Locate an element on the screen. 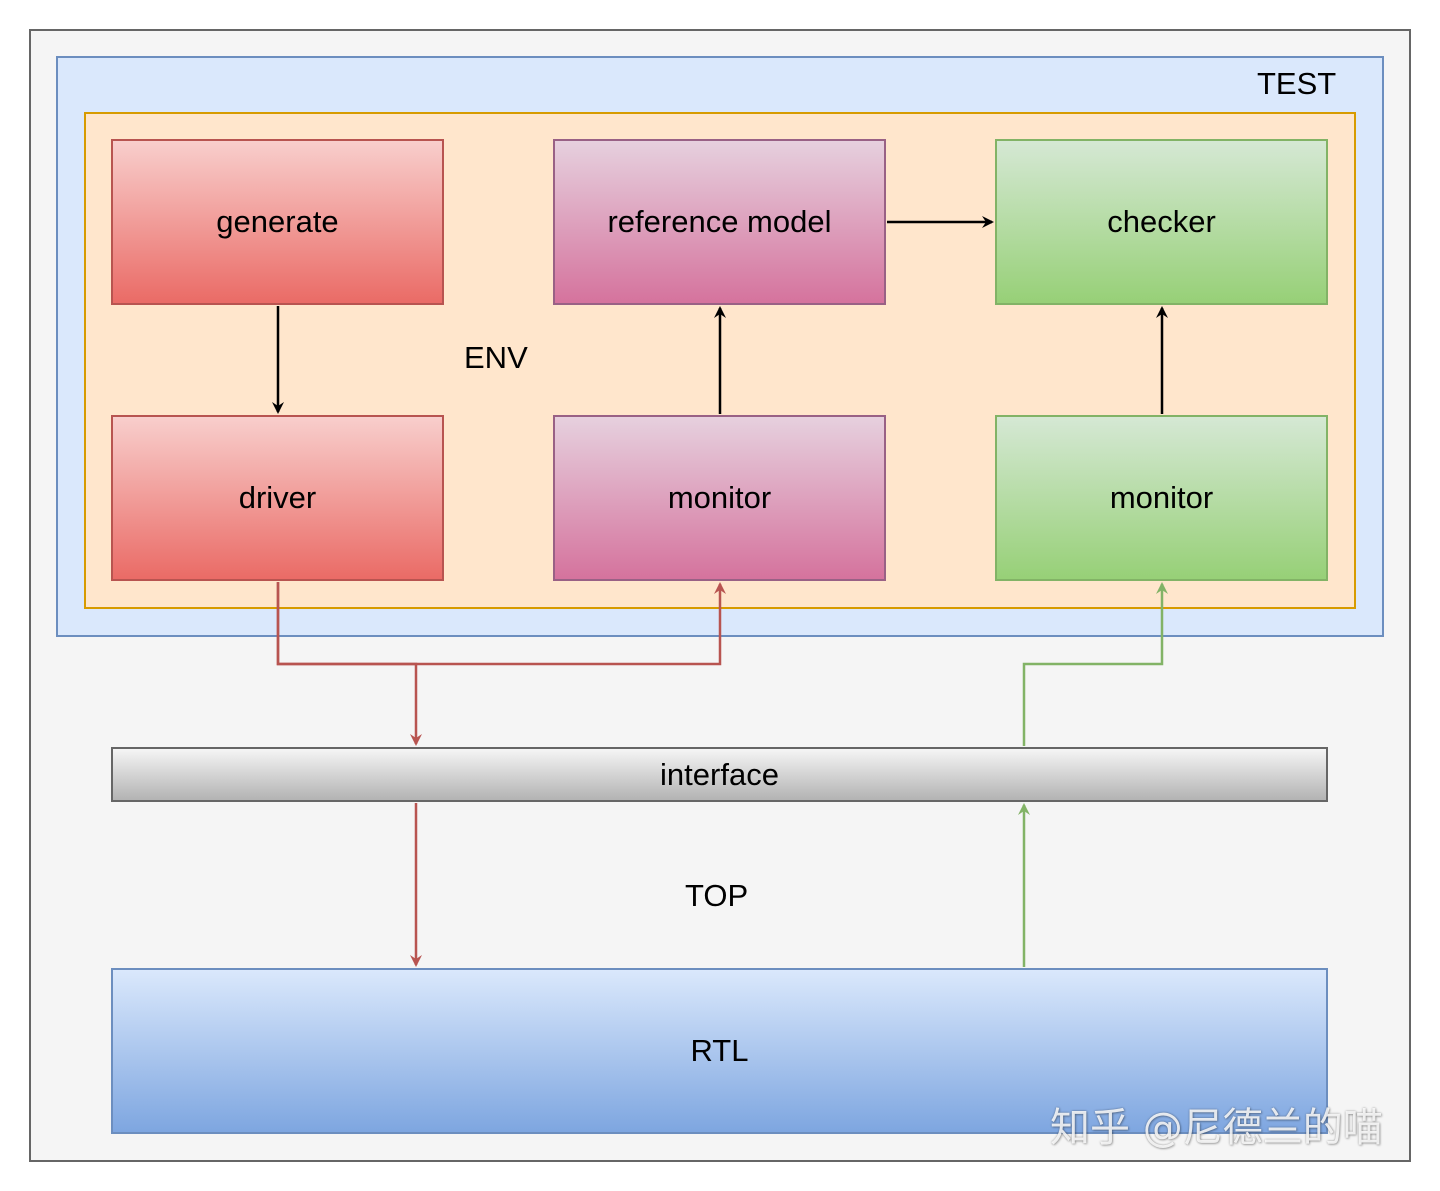  driver-node: driver is located at coordinates (277, 498).